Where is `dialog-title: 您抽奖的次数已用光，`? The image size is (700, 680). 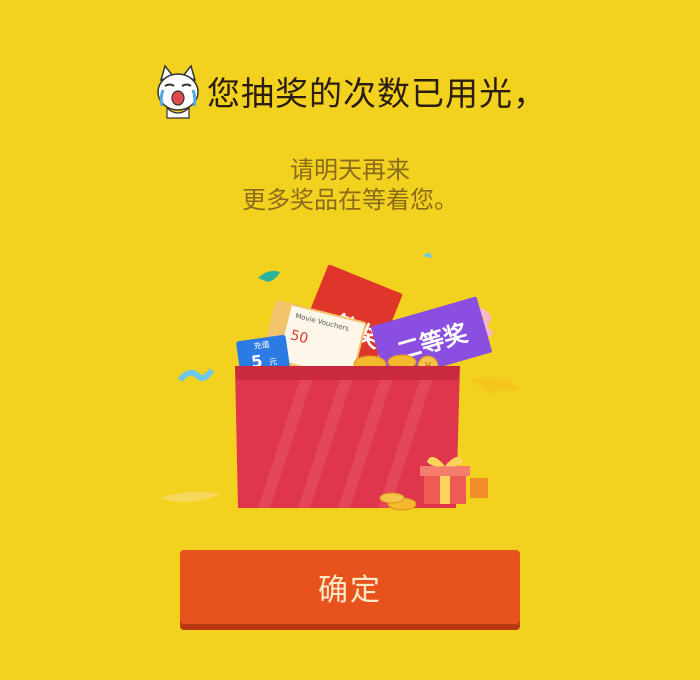
dialog-title: 您抽奖的次数已用光， is located at coordinates (350, 91).